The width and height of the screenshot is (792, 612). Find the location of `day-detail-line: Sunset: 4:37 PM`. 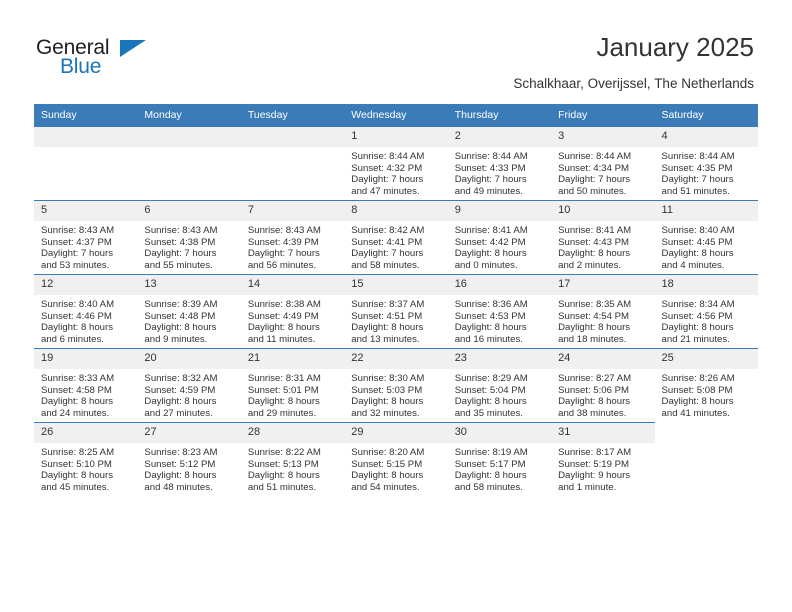

day-detail-line: Sunset: 4:37 PM is located at coordinates (76, 242).